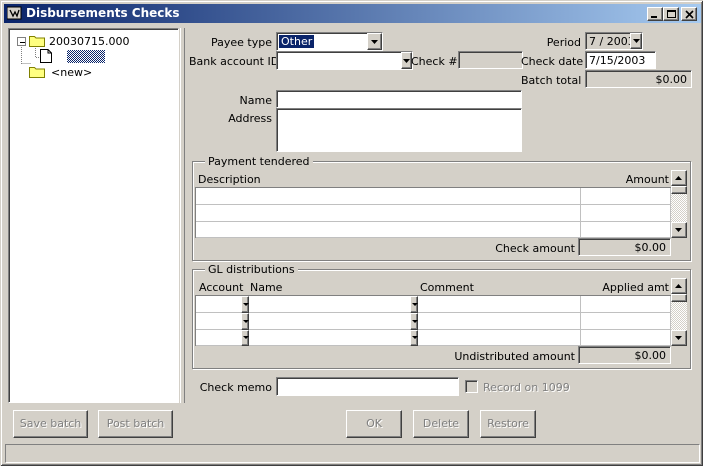 This screenshot has width=703, height=466. Describe the element at coordinates (552, 61) in the screenshot. I see `check-date-label: Check date` at that location.